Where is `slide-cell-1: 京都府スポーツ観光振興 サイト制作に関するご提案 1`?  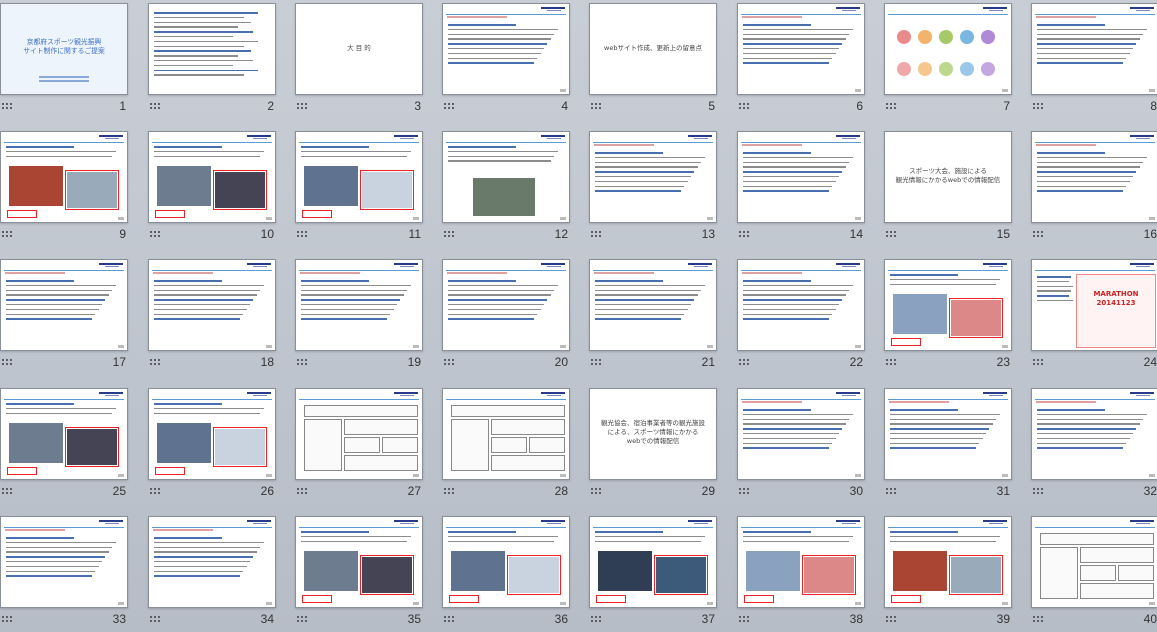
slide-cell-1: 京都府スポーツ観光振興 サイト制作に関するご提案 1 is located at coordinates (64, 58).